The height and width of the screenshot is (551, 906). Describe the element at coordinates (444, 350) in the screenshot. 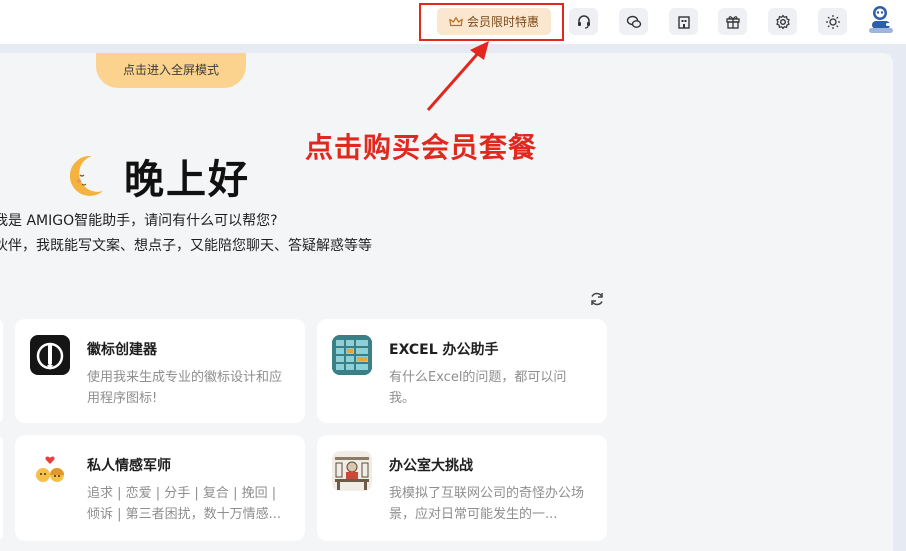

I see `card-title: EXCEL 办公助手` at that location.